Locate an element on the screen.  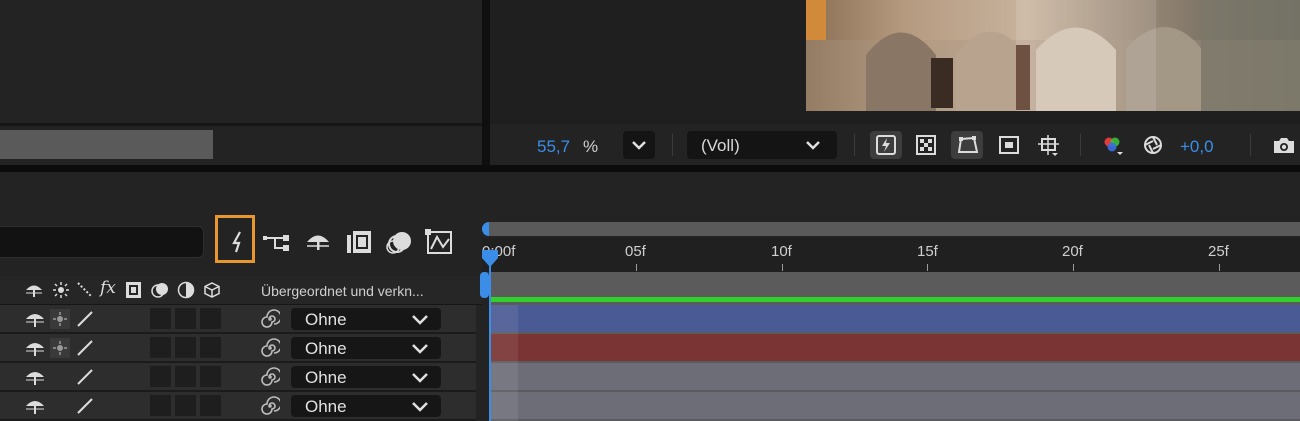
lightning-icon is located at coordinates (236, 242).